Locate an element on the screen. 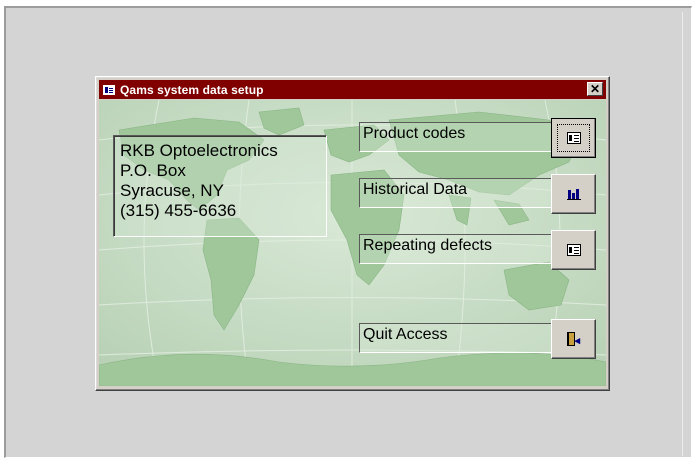  exit-door-icon: ◂ is located at coordinates (574, 339).